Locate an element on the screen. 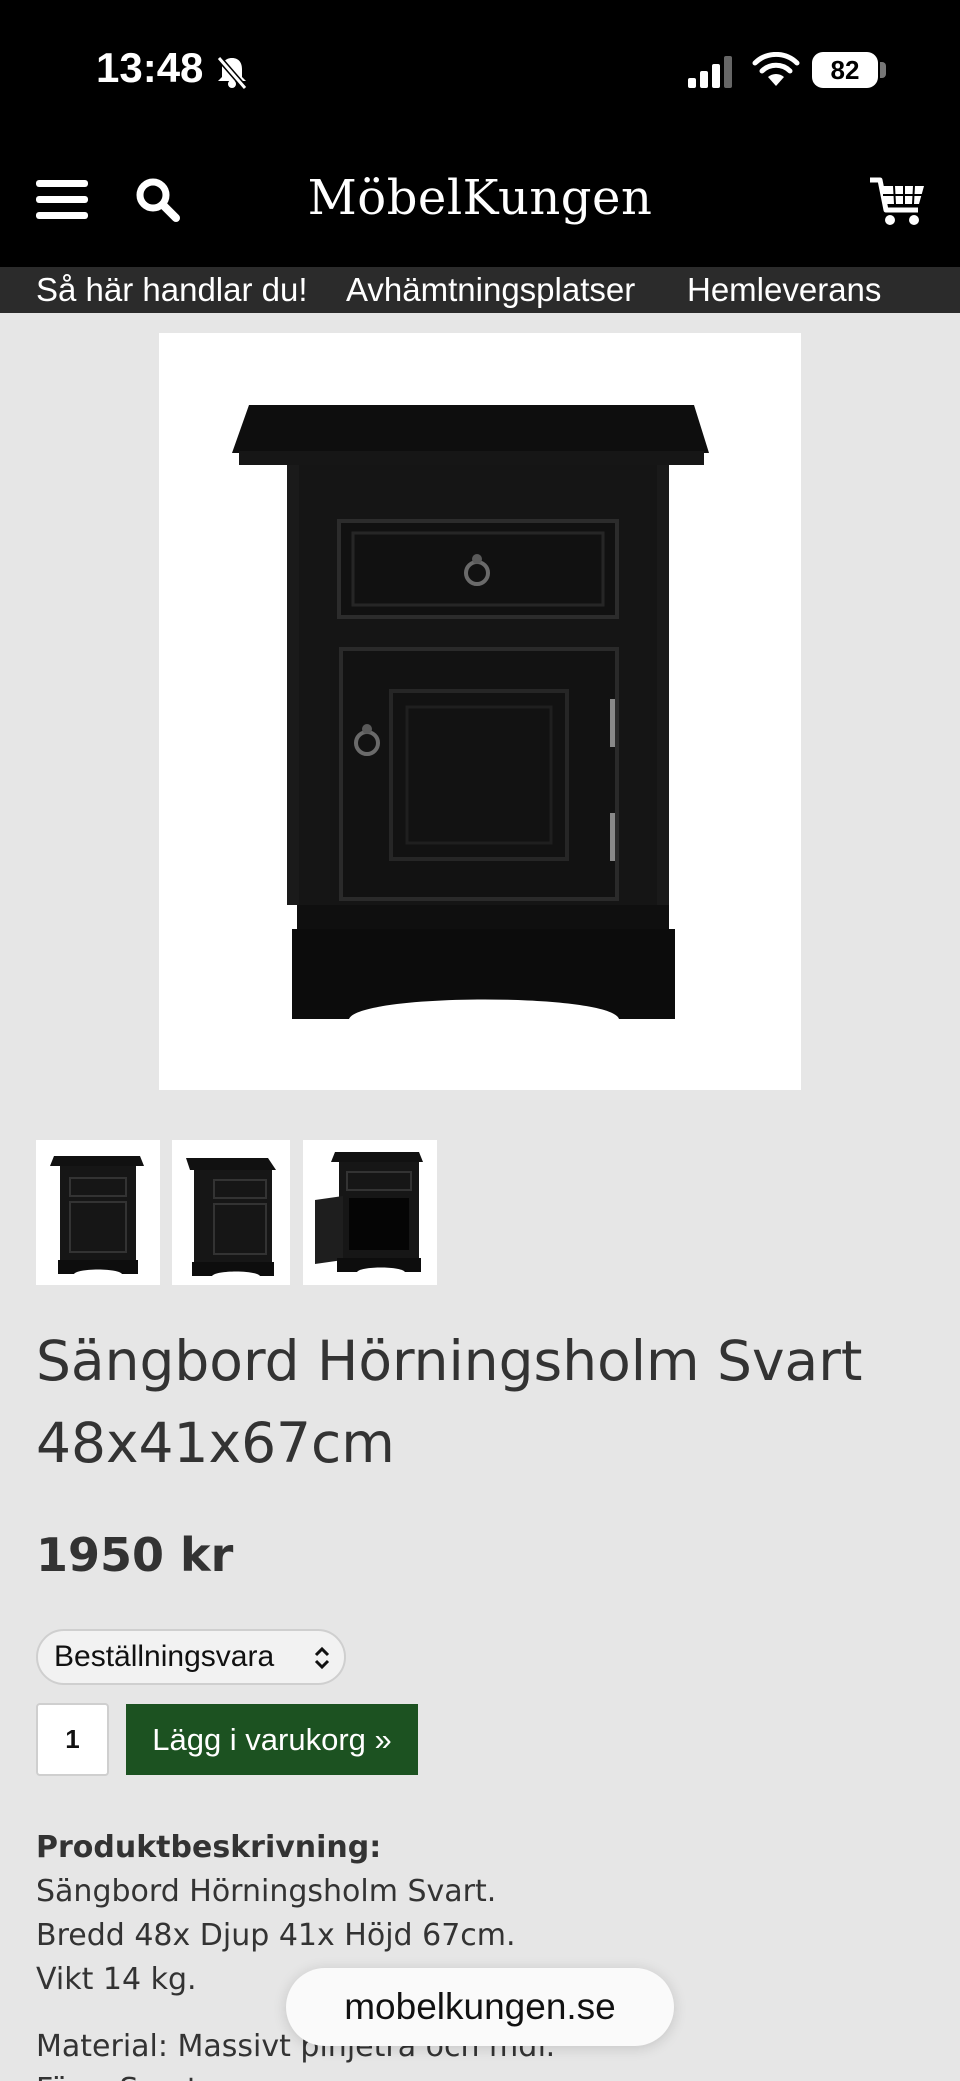 The image size is (960, 2081). subnav-link-how-to-shop: Så här handlar du! is located at coordinates (172, 290).